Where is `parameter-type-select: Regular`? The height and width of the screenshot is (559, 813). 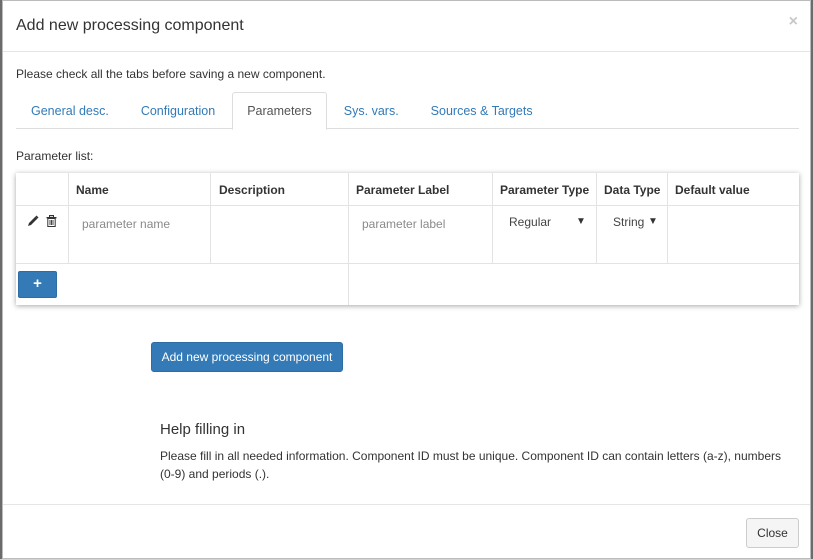 parameter-type-select: Regular is located at coordinates (530, 222).